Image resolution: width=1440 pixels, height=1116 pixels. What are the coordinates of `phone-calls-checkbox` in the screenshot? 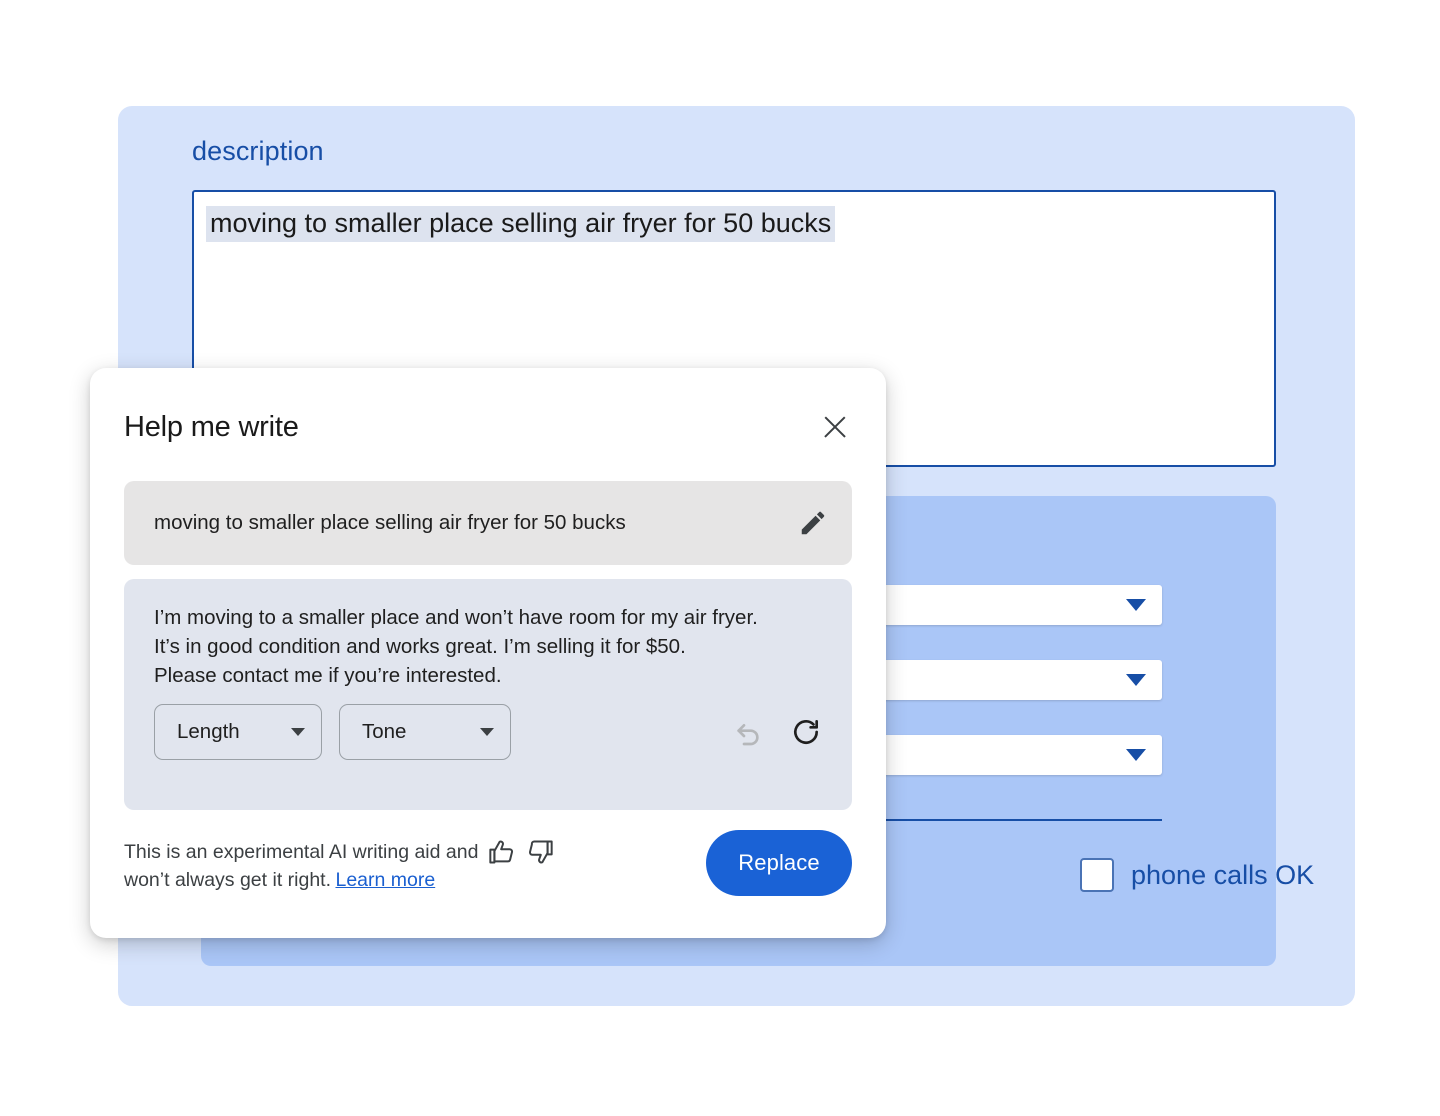 It's located at (1097, 875).